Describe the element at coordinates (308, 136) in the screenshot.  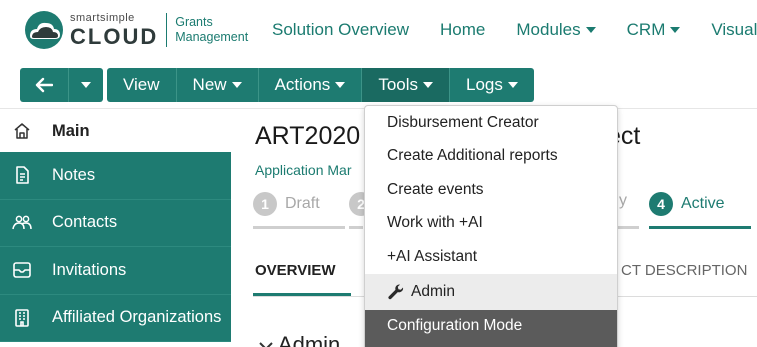
I see `record-title: ART2020` at that location.